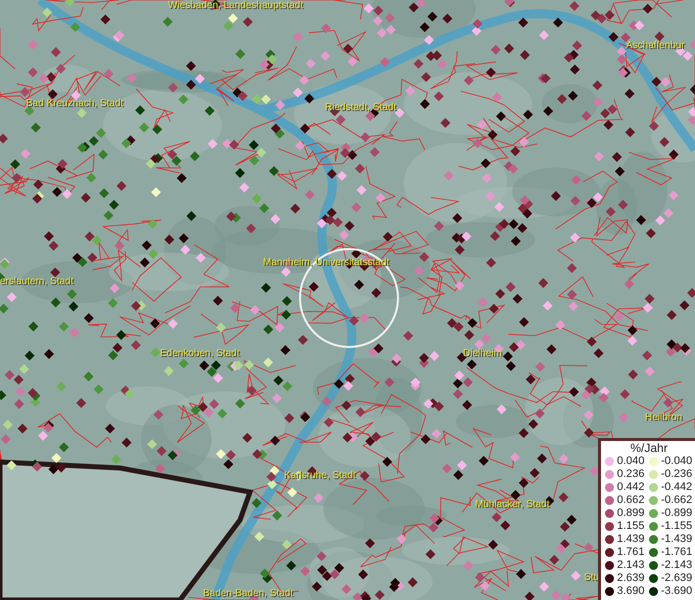 The height and width of the screenshot is (600, 695). What do you see at coordinates (631, 591) in the screenshot?
I see `legend-value: 3.690` at bounding box center [631, 591].